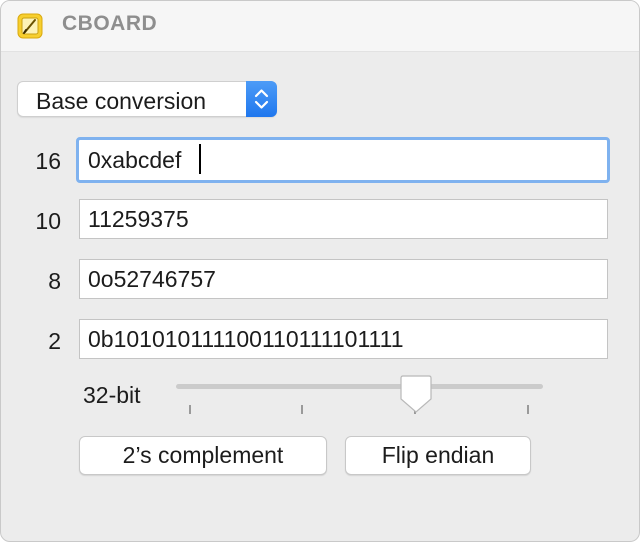 The height and width of the screenshot is (542, 640). I want to click on text-caret, so click(200, 159).